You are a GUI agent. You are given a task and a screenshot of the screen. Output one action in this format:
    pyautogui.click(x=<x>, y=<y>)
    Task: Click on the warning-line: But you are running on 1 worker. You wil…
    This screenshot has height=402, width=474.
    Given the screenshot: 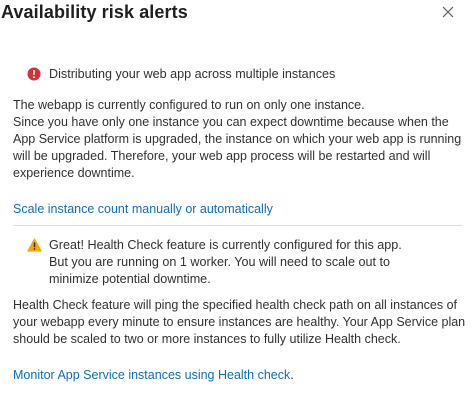 What is the action you would take?
    pyautogui.click(x=219, y=262)
    